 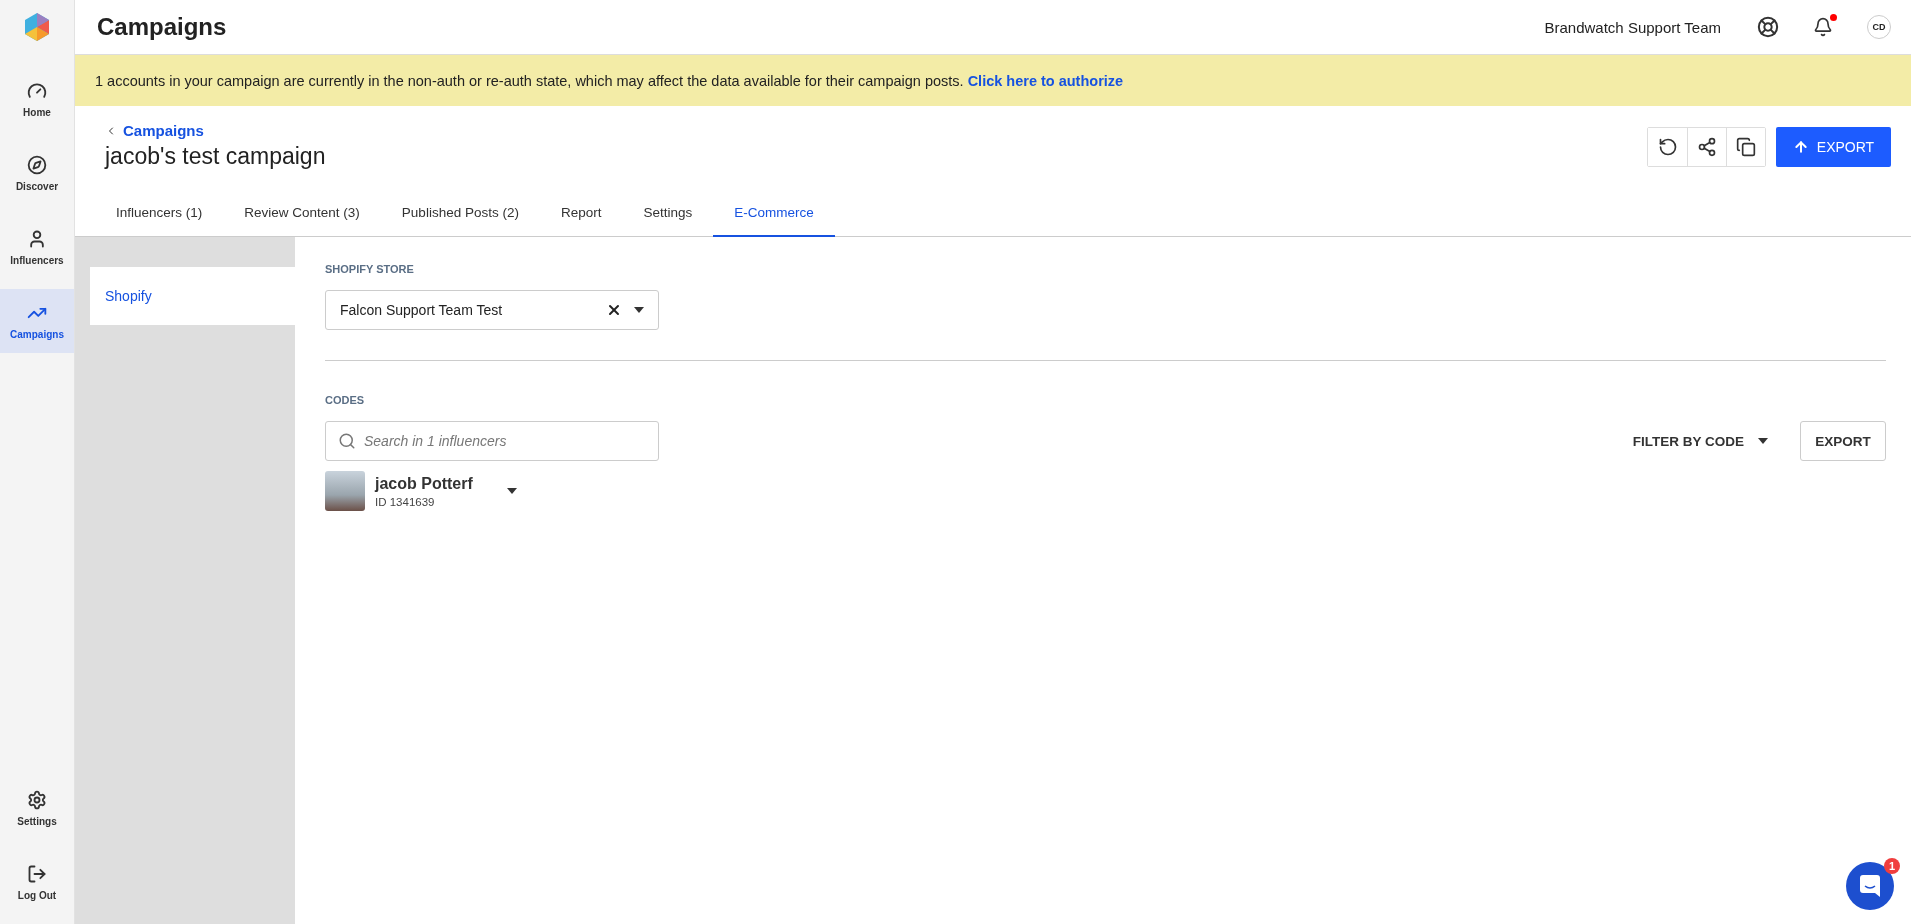 What do you see at coordinates (492, 310) in the screenshot?
I see `store-select: Falcon Support Team Test` at bounding box center [492, 310].